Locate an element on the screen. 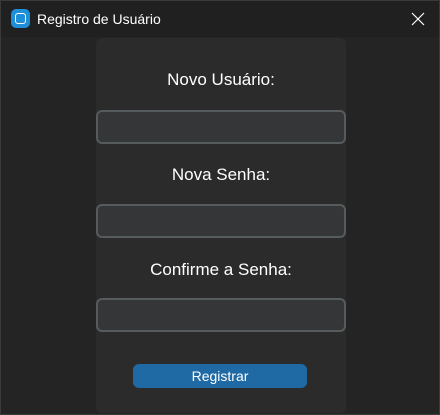 This screenshot has height=415, width=440. close-icon is located at coordinates (418, 19).